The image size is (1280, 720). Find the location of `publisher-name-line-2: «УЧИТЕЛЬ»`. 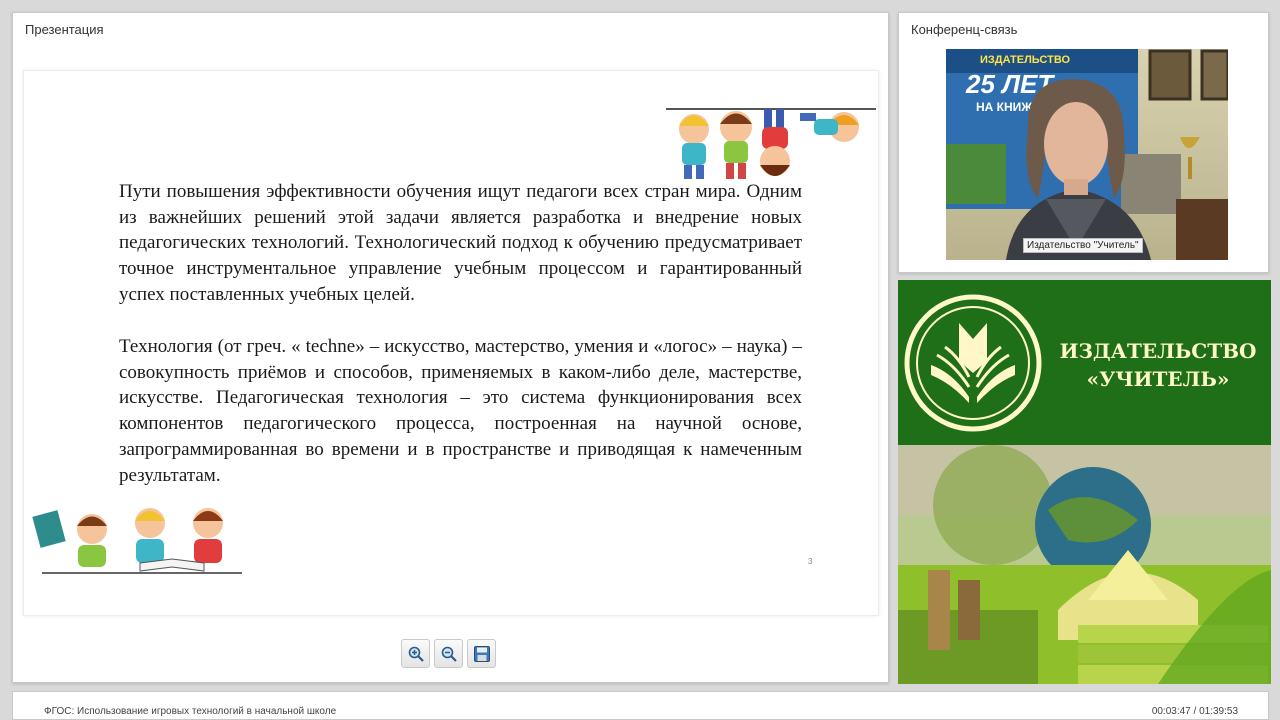

publisher-name-line-2: «УЧИТЕЛЬ» is located at coordinates (1158, 379).